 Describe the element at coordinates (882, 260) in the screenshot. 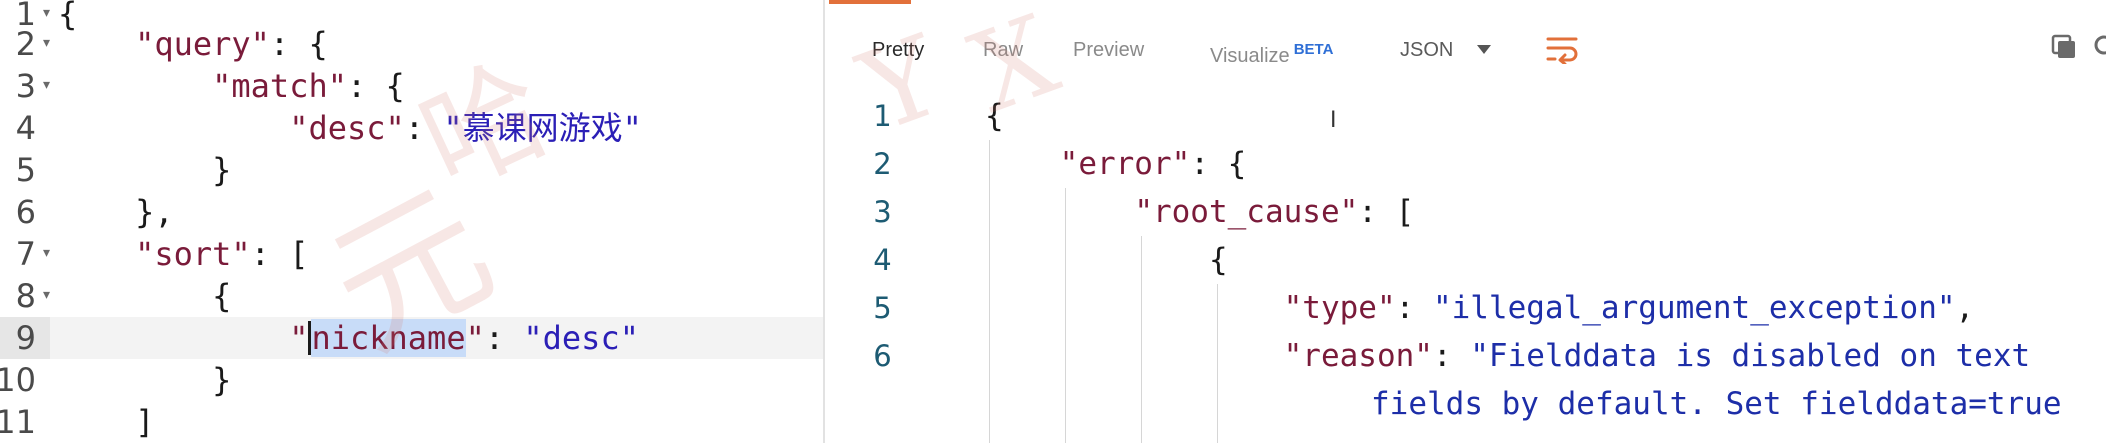

I see `line-number: 4` at that location.